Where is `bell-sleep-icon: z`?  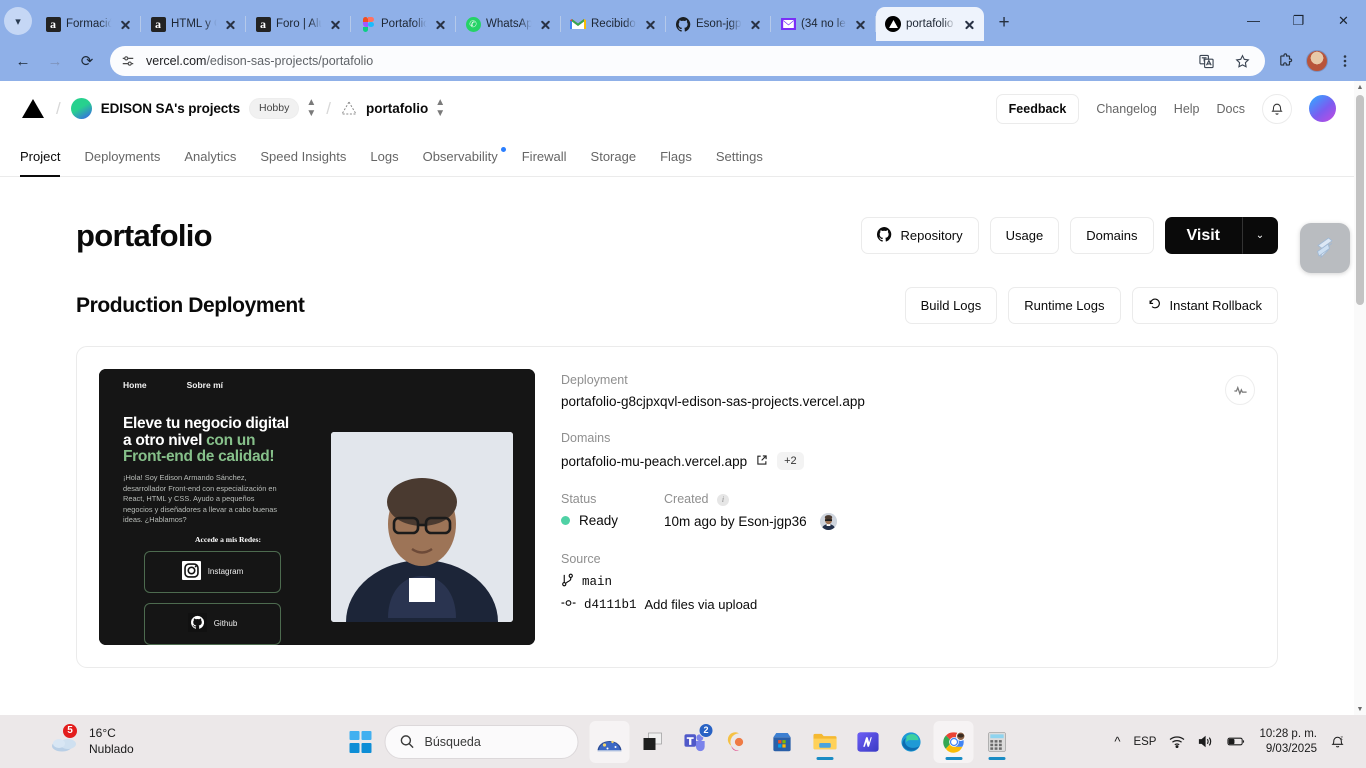 bell-sleep-icon: z is located at coordinates (1338, 741).